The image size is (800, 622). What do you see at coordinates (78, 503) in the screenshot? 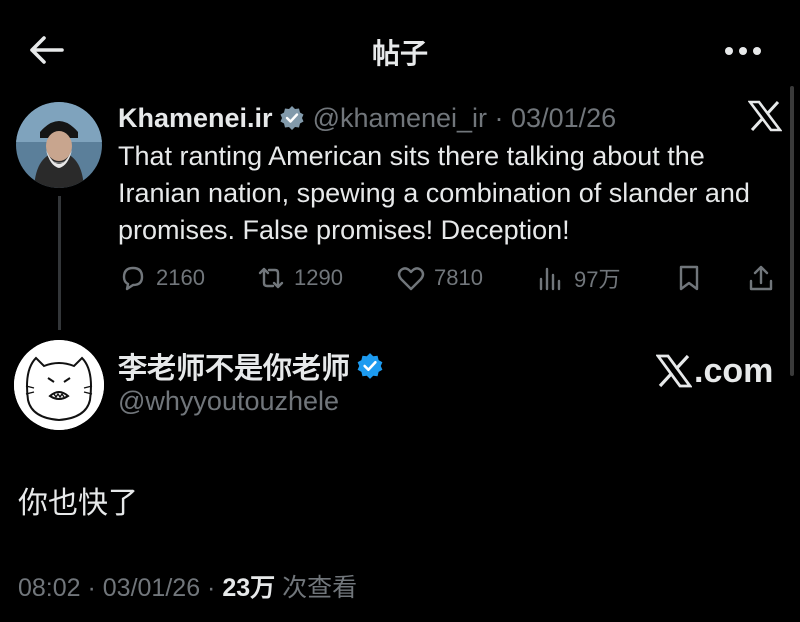
I see `post-text: 你也快了` at bounding box center [78, 503].